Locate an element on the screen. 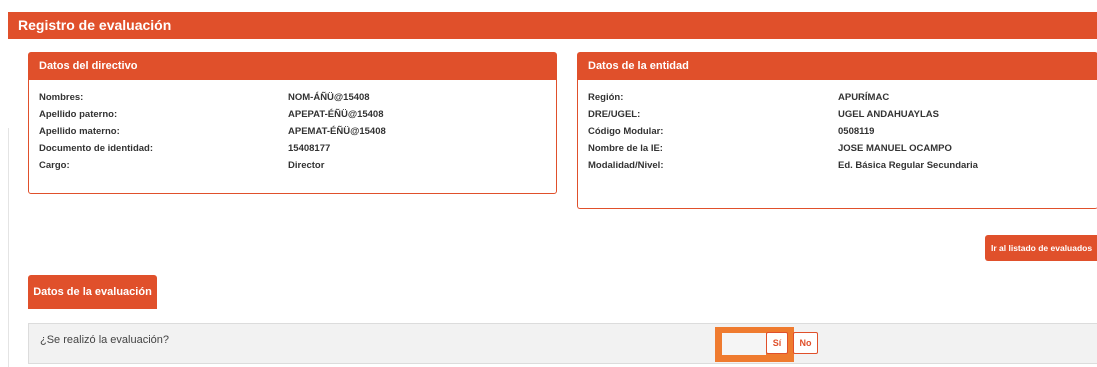  field-label: Nombre de la IE: is located at coordinates (625, 148).